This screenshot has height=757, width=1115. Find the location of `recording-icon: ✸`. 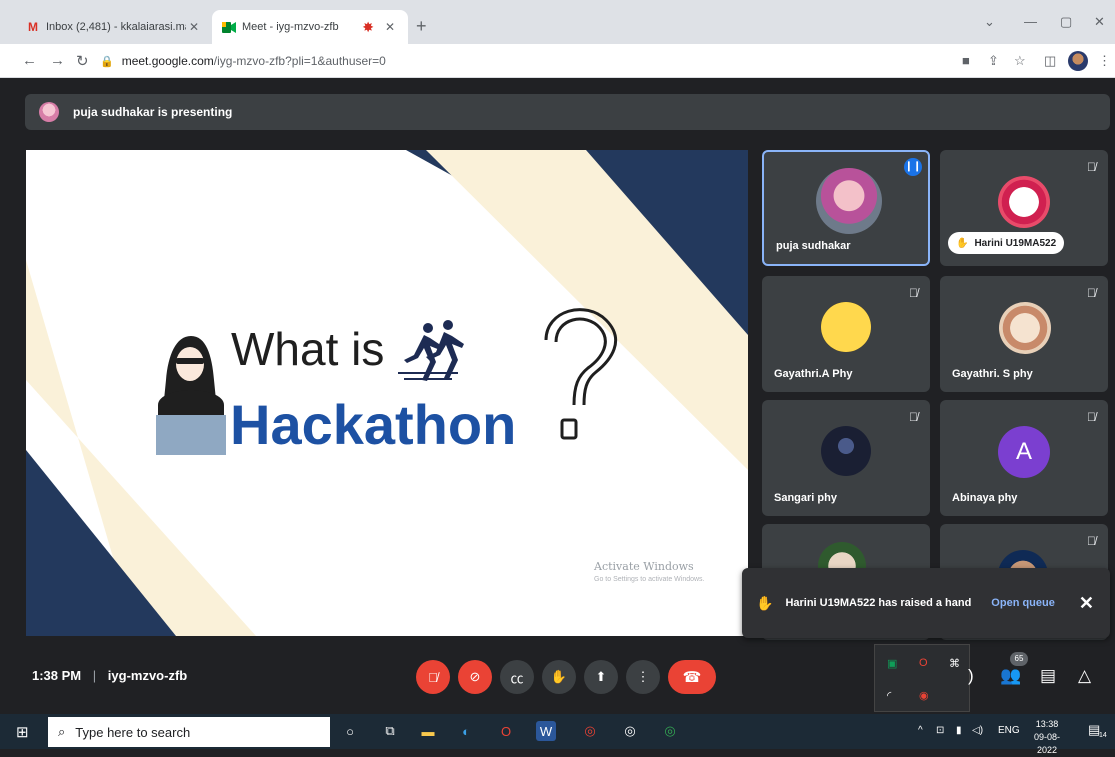

recording-icon: ✸ is located at coordinates (368, 26).